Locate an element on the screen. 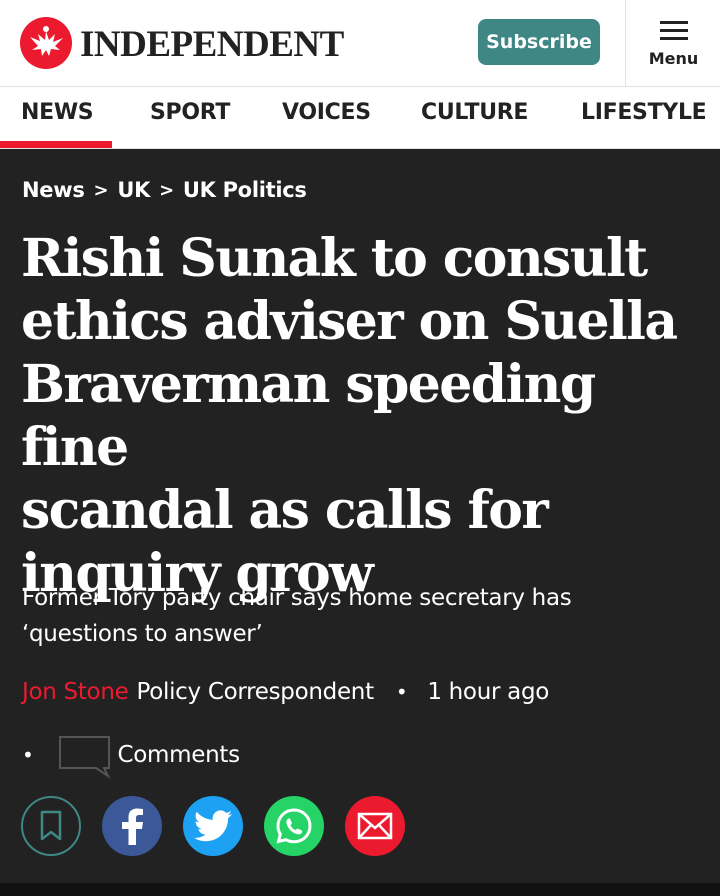  headline-line: ethics adviser on Suella is located at coordinates (349, 321).